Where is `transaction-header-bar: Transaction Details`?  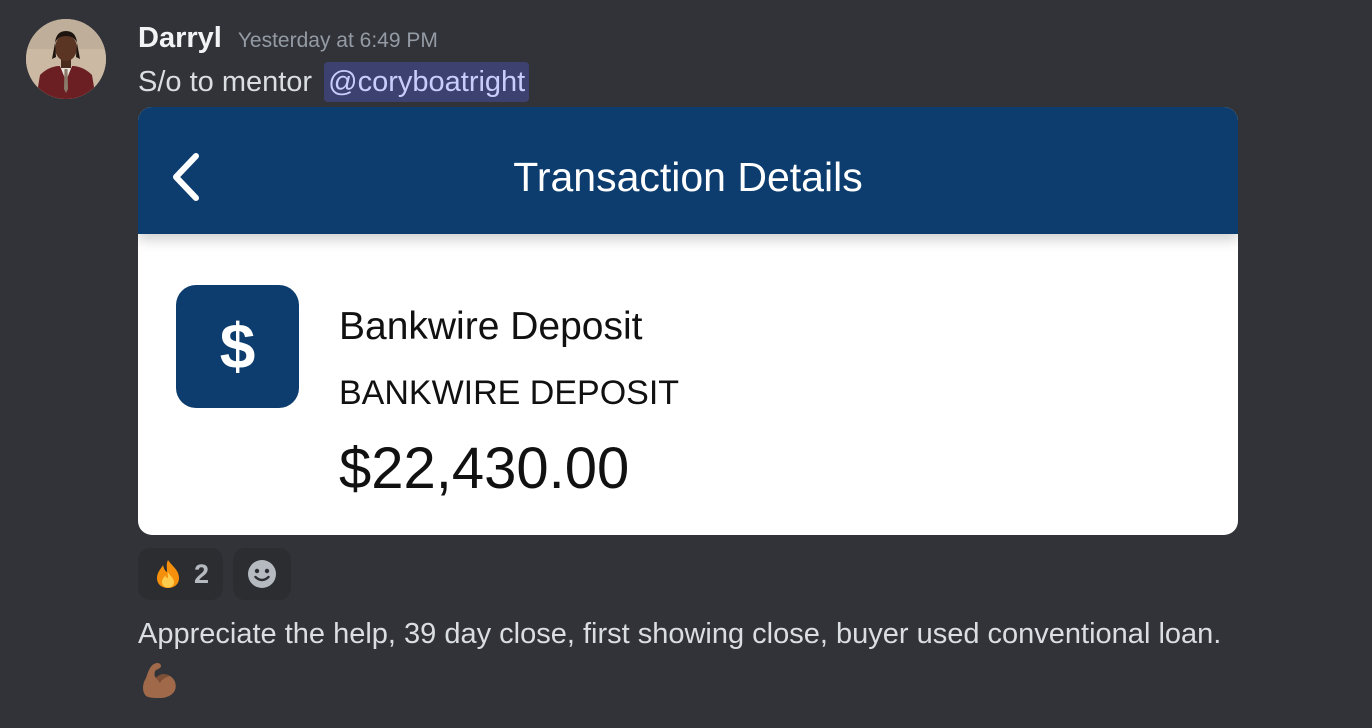
transaction-header-bar: Transaction Details is located at coordinates (688, 170).